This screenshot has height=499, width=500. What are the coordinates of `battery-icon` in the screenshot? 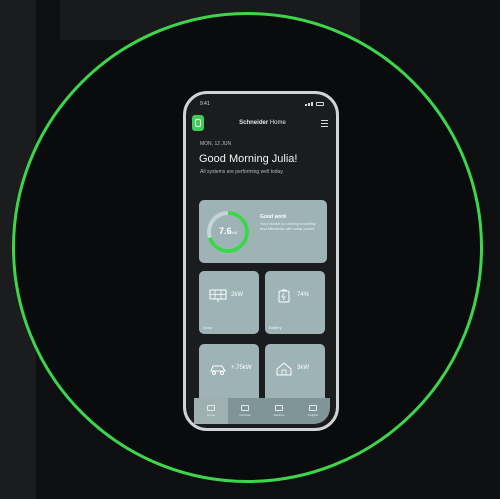 It's located at (284, 296).